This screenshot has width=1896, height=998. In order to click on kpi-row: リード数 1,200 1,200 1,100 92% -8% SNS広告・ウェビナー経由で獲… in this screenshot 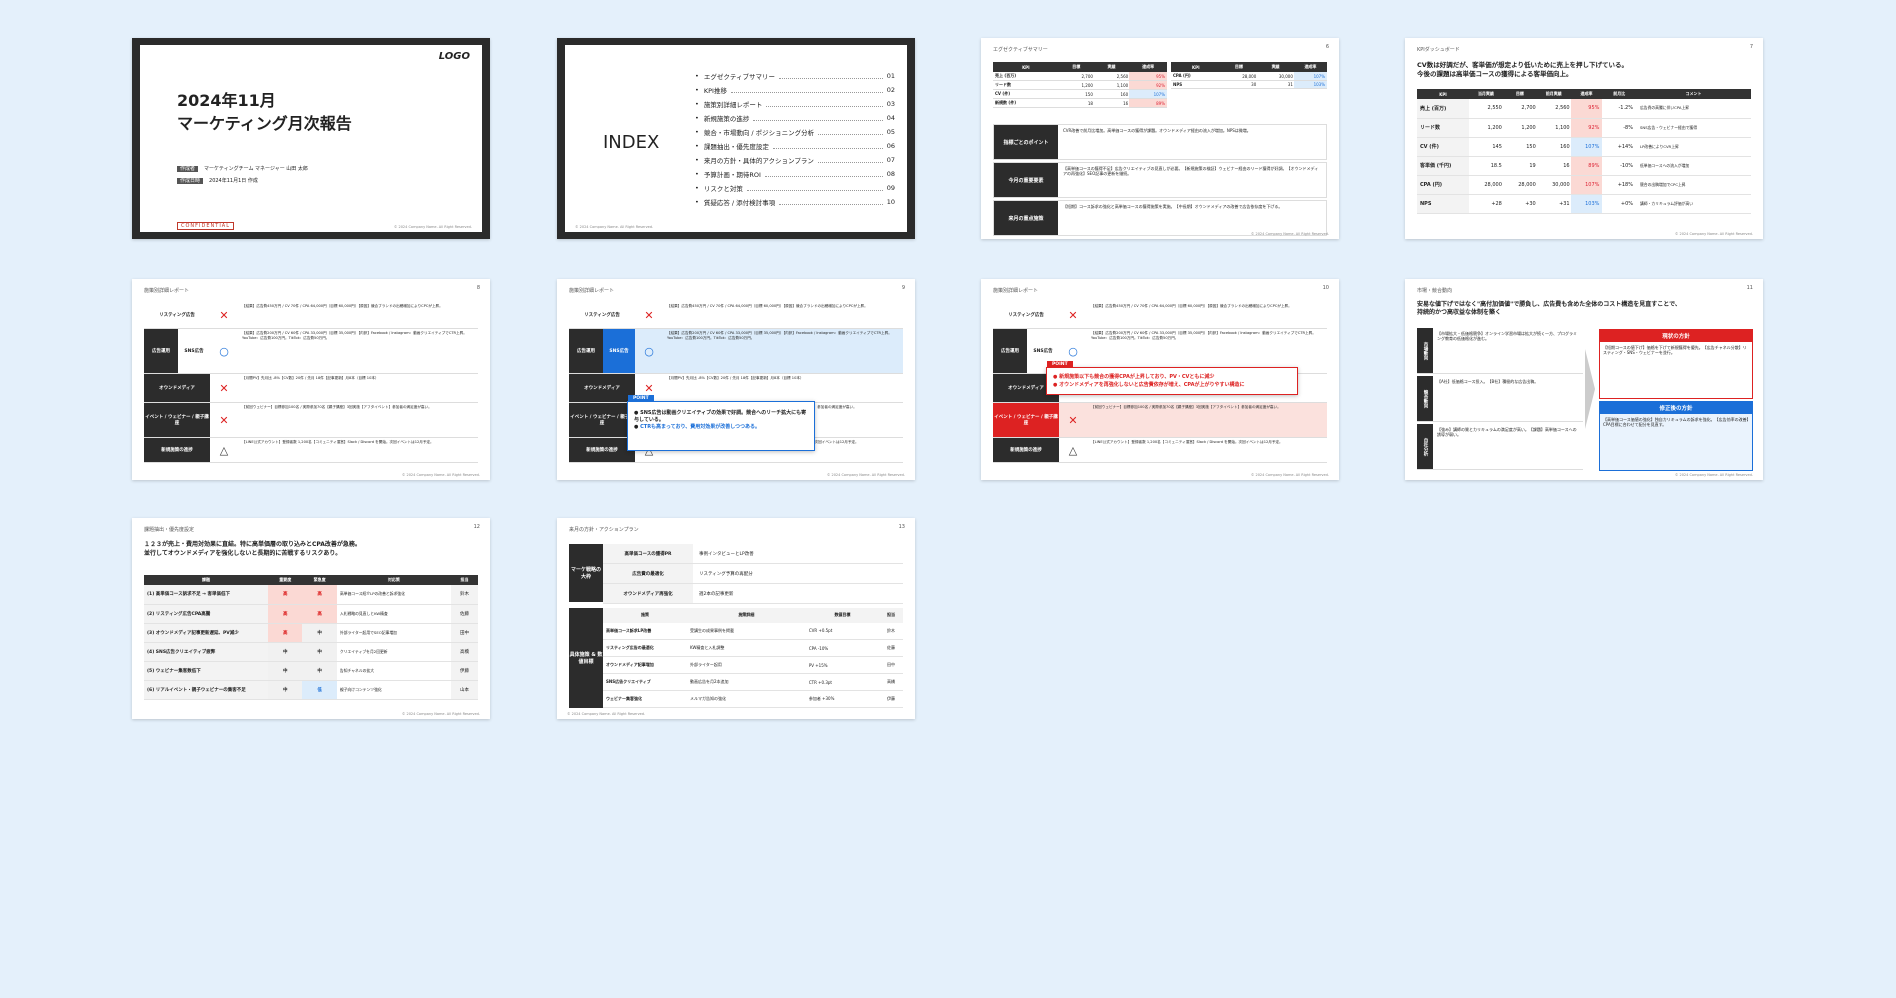, I will do `click(1584, 127)`.